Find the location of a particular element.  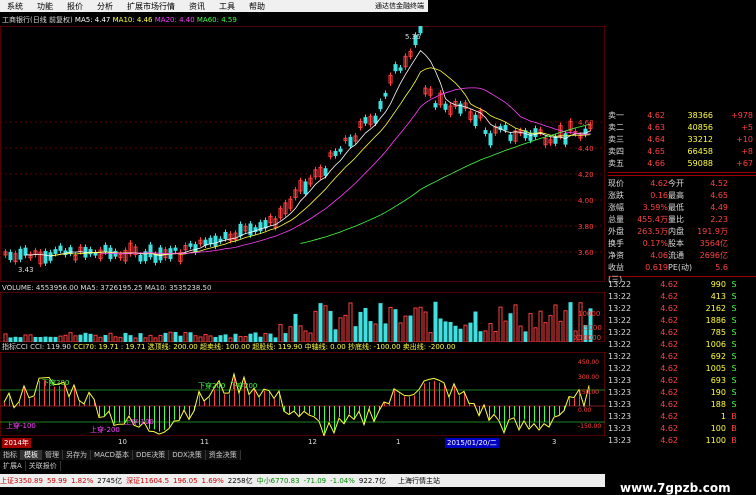

tick-row: 13:224.621006S is located at coordinates (682, 345).